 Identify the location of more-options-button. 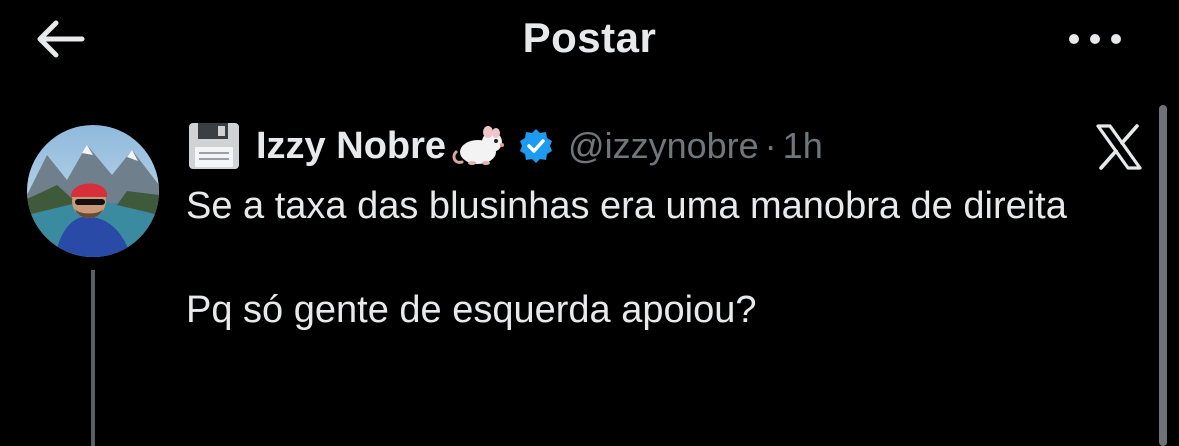
(1095, 39).